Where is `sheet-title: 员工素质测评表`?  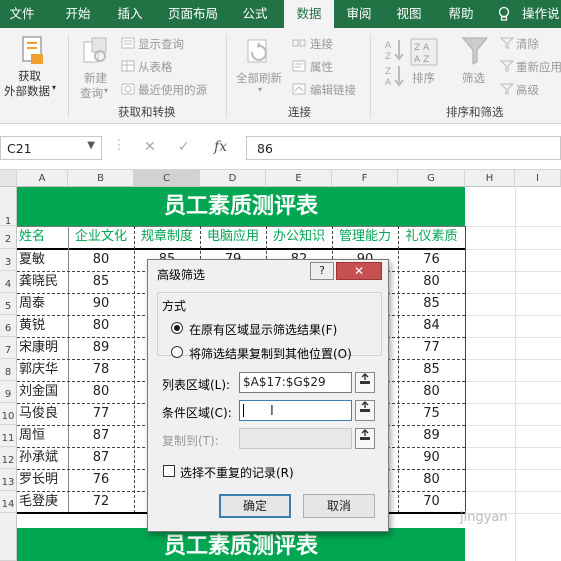
sheet-title: 员工素质测评表 is located at coordinates (241, 206).